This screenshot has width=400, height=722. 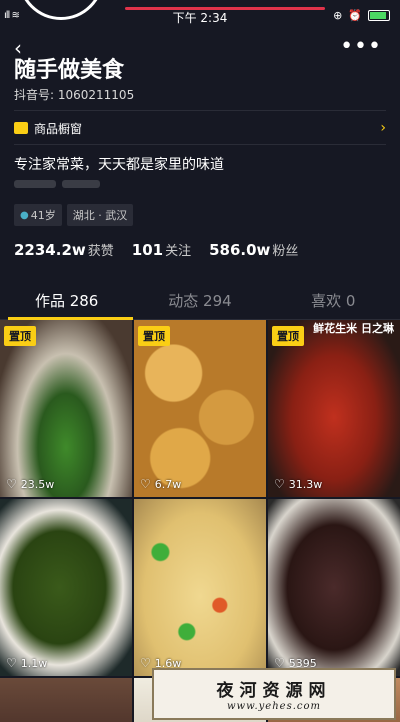 What do you see at coordinates (43, 215) in the screenshot?
I see `age-tag-label: 41岁` at bounding box center [43, 215].